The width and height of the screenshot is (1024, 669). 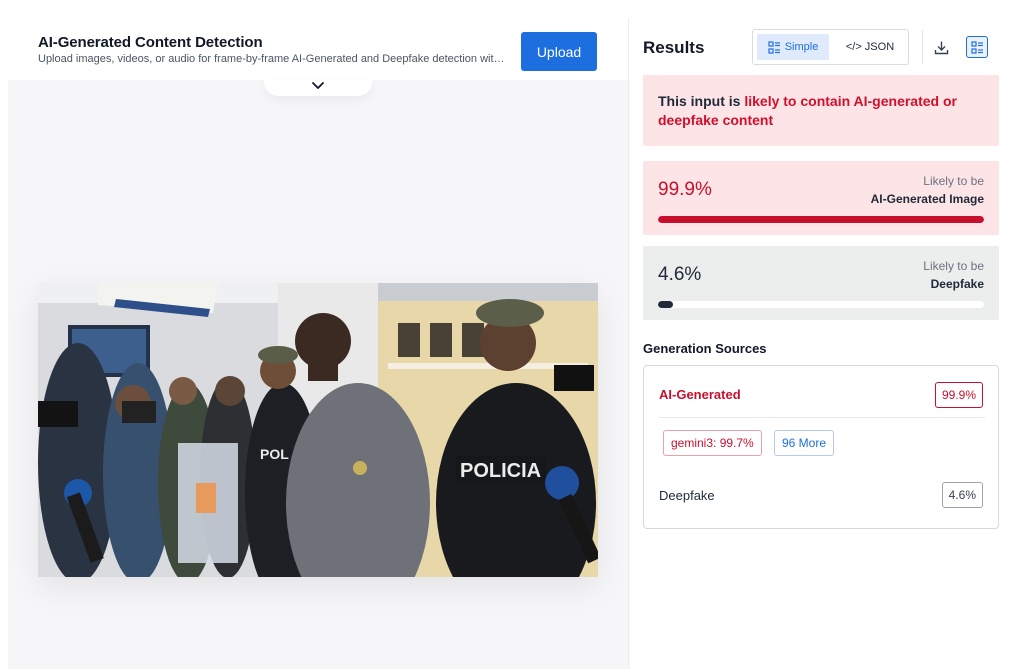 What do you see at coordinates (953, 266) in the screenshot?
I see `deepfake-label-top: Likely to be` at bounding box center [953, 266].